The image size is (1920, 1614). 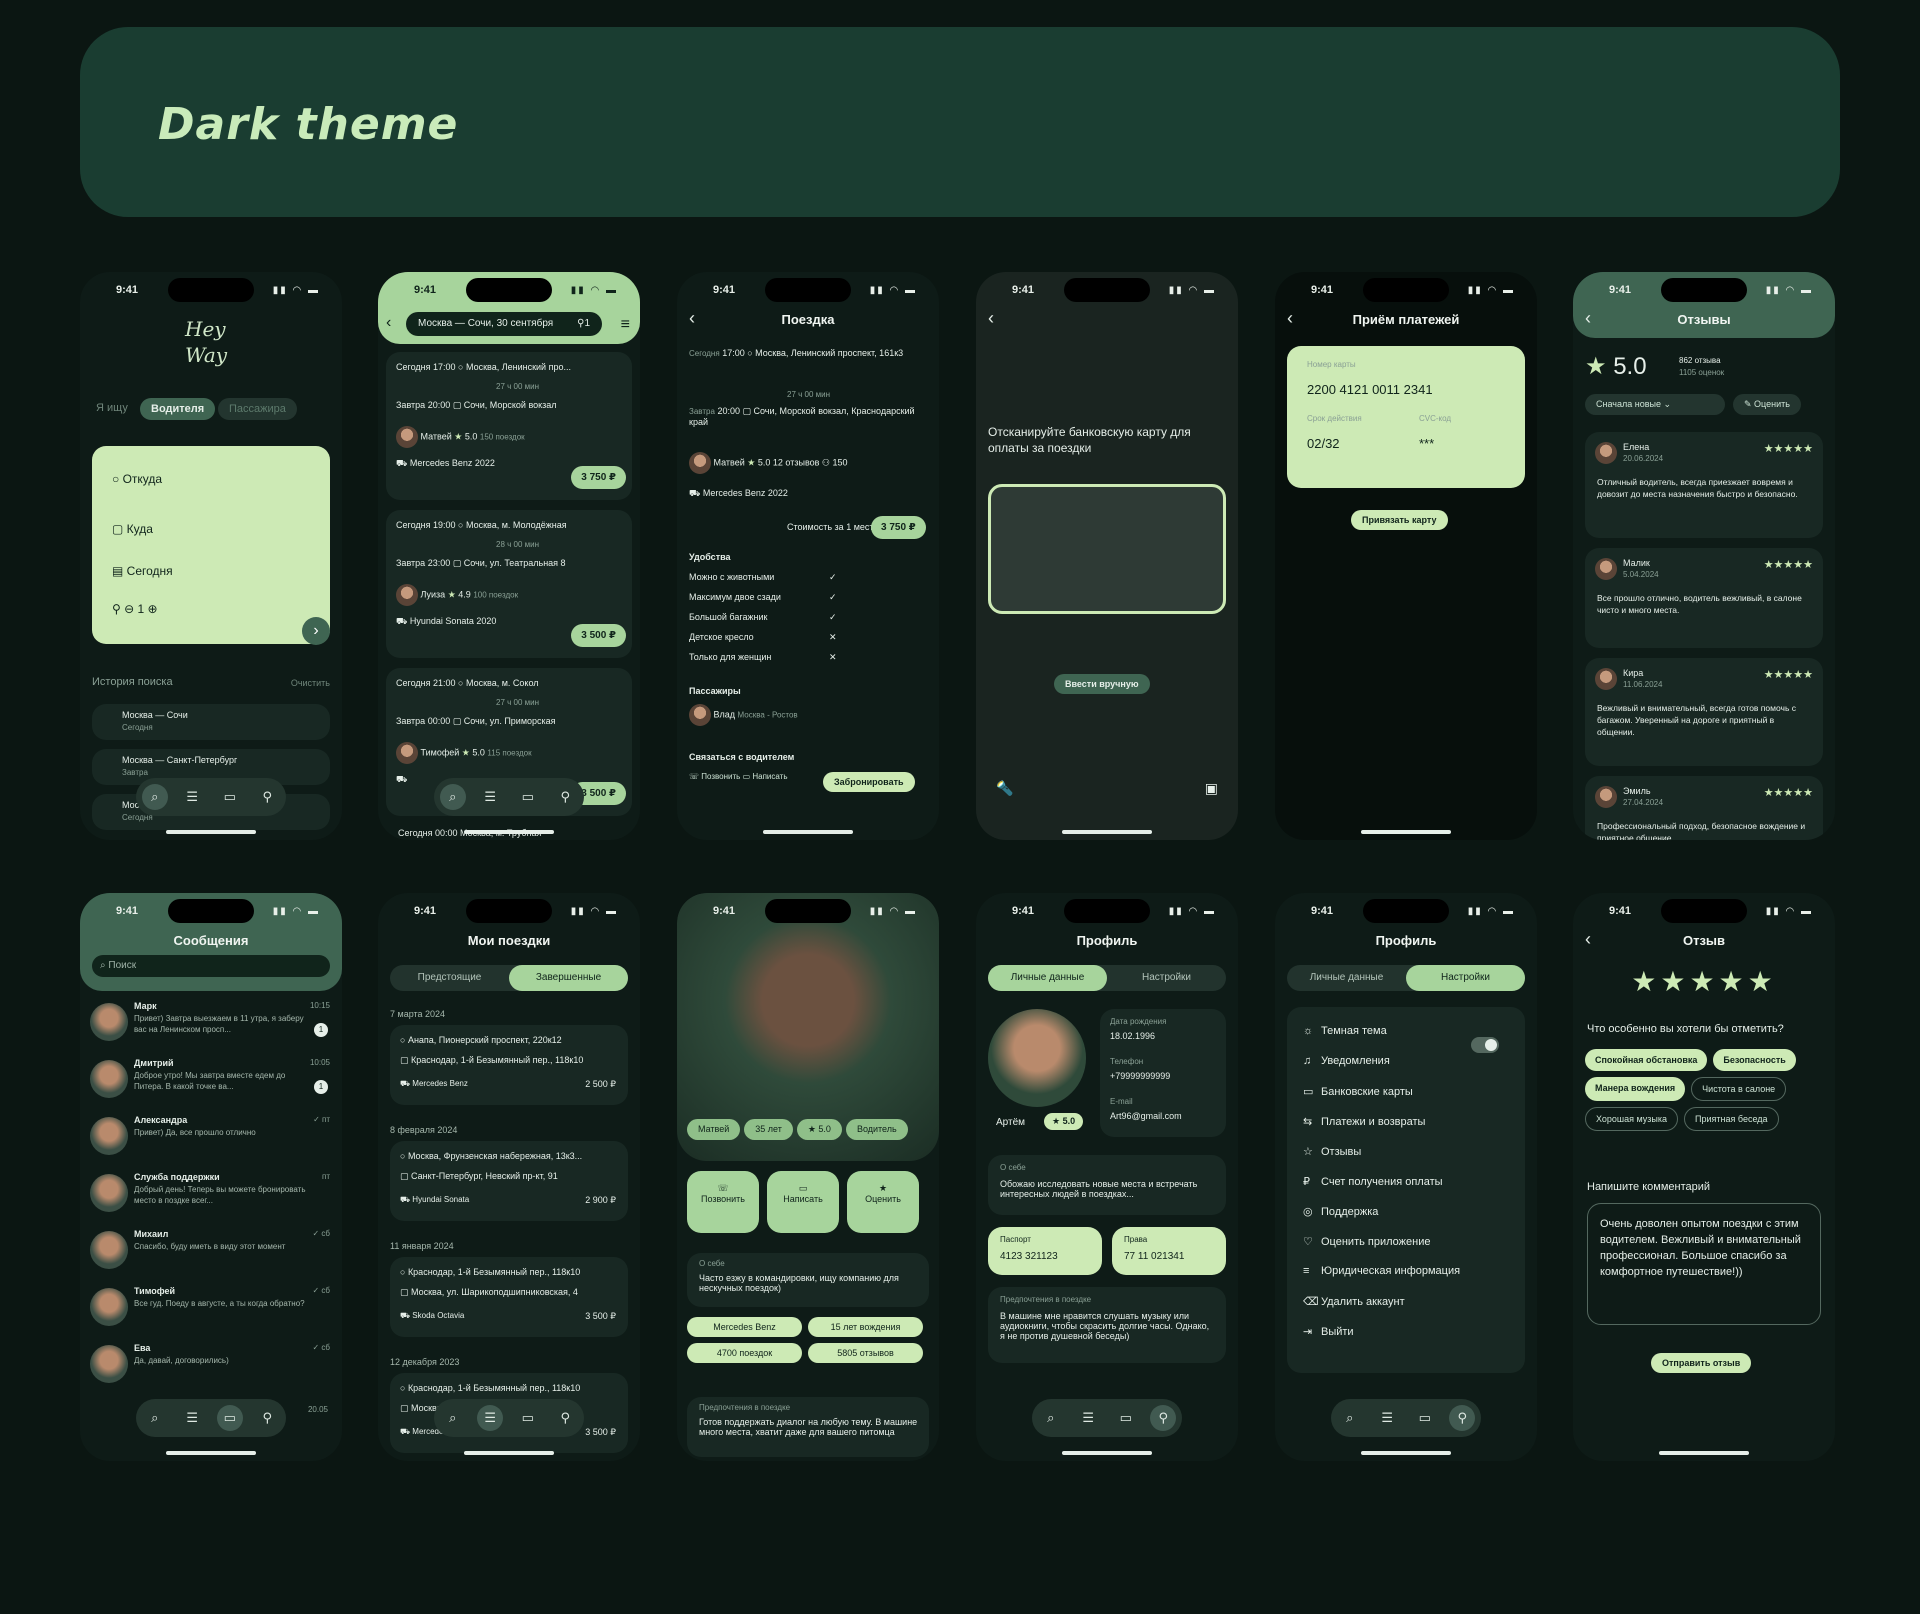 What do you see at coordinates (883, 1202) in the screenshot?
I see `rate-button: ★ Оценить` at bounding box center [883, 1202].